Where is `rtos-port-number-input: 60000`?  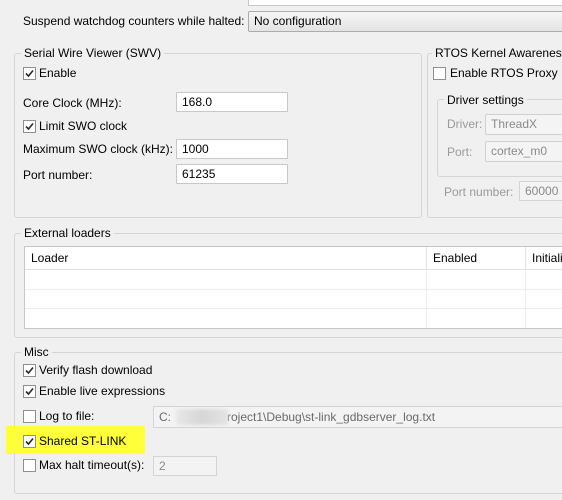
rtos-port-number-input: 60000 is located at coordinates (540, 191).